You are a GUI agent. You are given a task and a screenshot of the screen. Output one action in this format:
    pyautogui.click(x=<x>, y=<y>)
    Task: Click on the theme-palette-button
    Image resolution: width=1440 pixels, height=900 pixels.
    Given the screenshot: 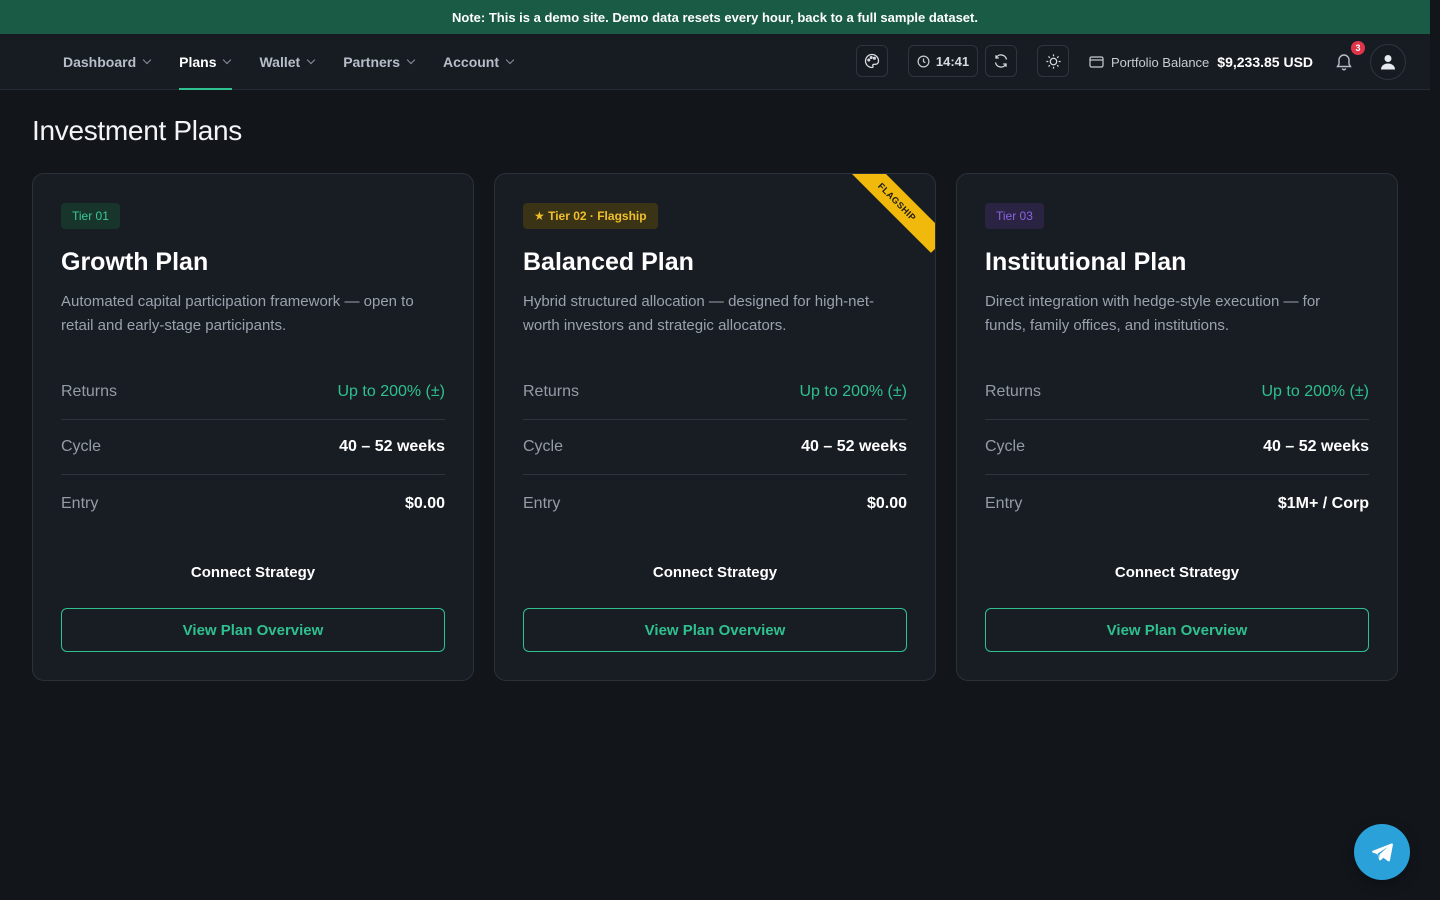 What is the action you would take?
    pyautogui.click(x=872, y=61)
    